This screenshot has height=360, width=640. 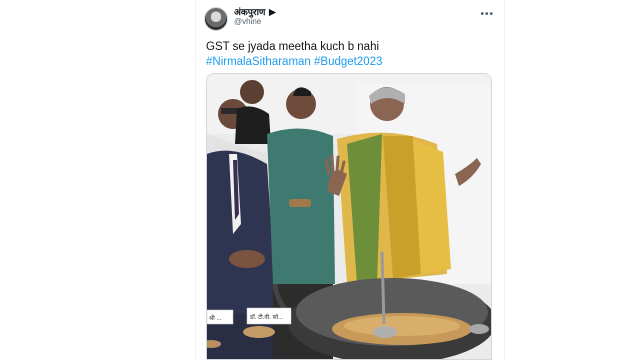 I want to click on user-handle: @vhine, so click(x=255, y=21).